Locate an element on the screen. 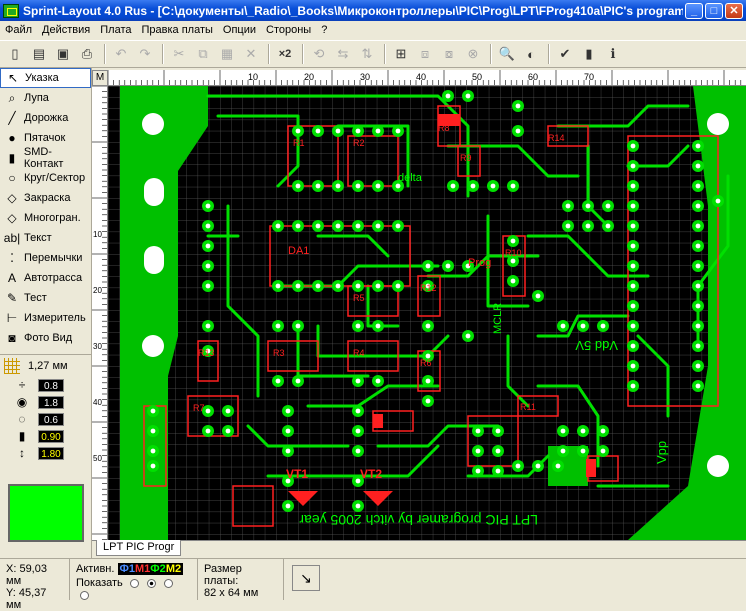 This screenshot has height=611, width=746. tool-autoroute: A Автотрасса is located at coordinates (45, 278).